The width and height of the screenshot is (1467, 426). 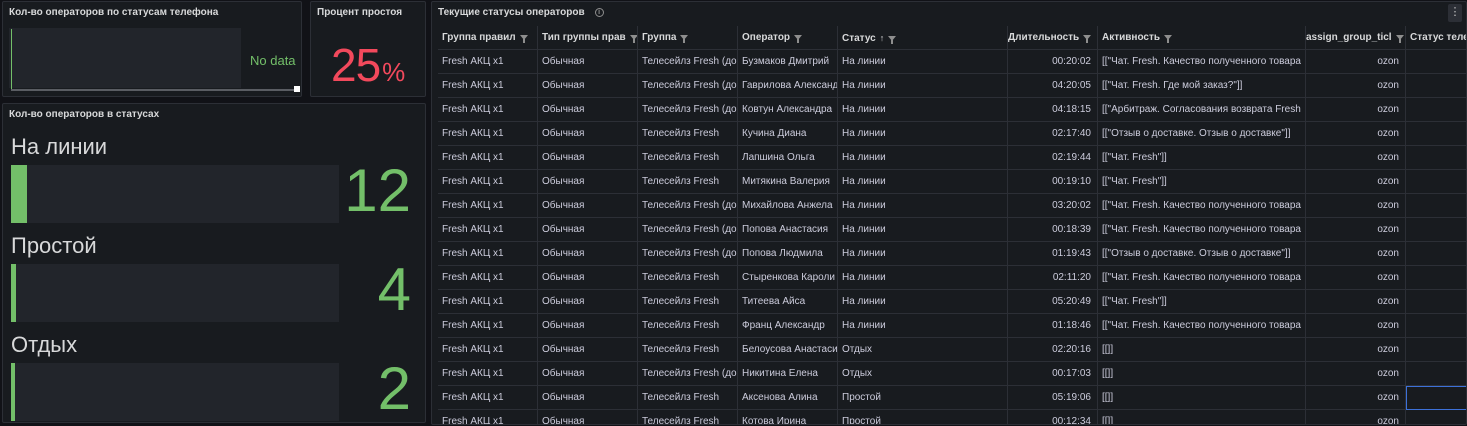 I want to click on table-cell: Телесейлз Fresh (до, so click(x=688, y=86).